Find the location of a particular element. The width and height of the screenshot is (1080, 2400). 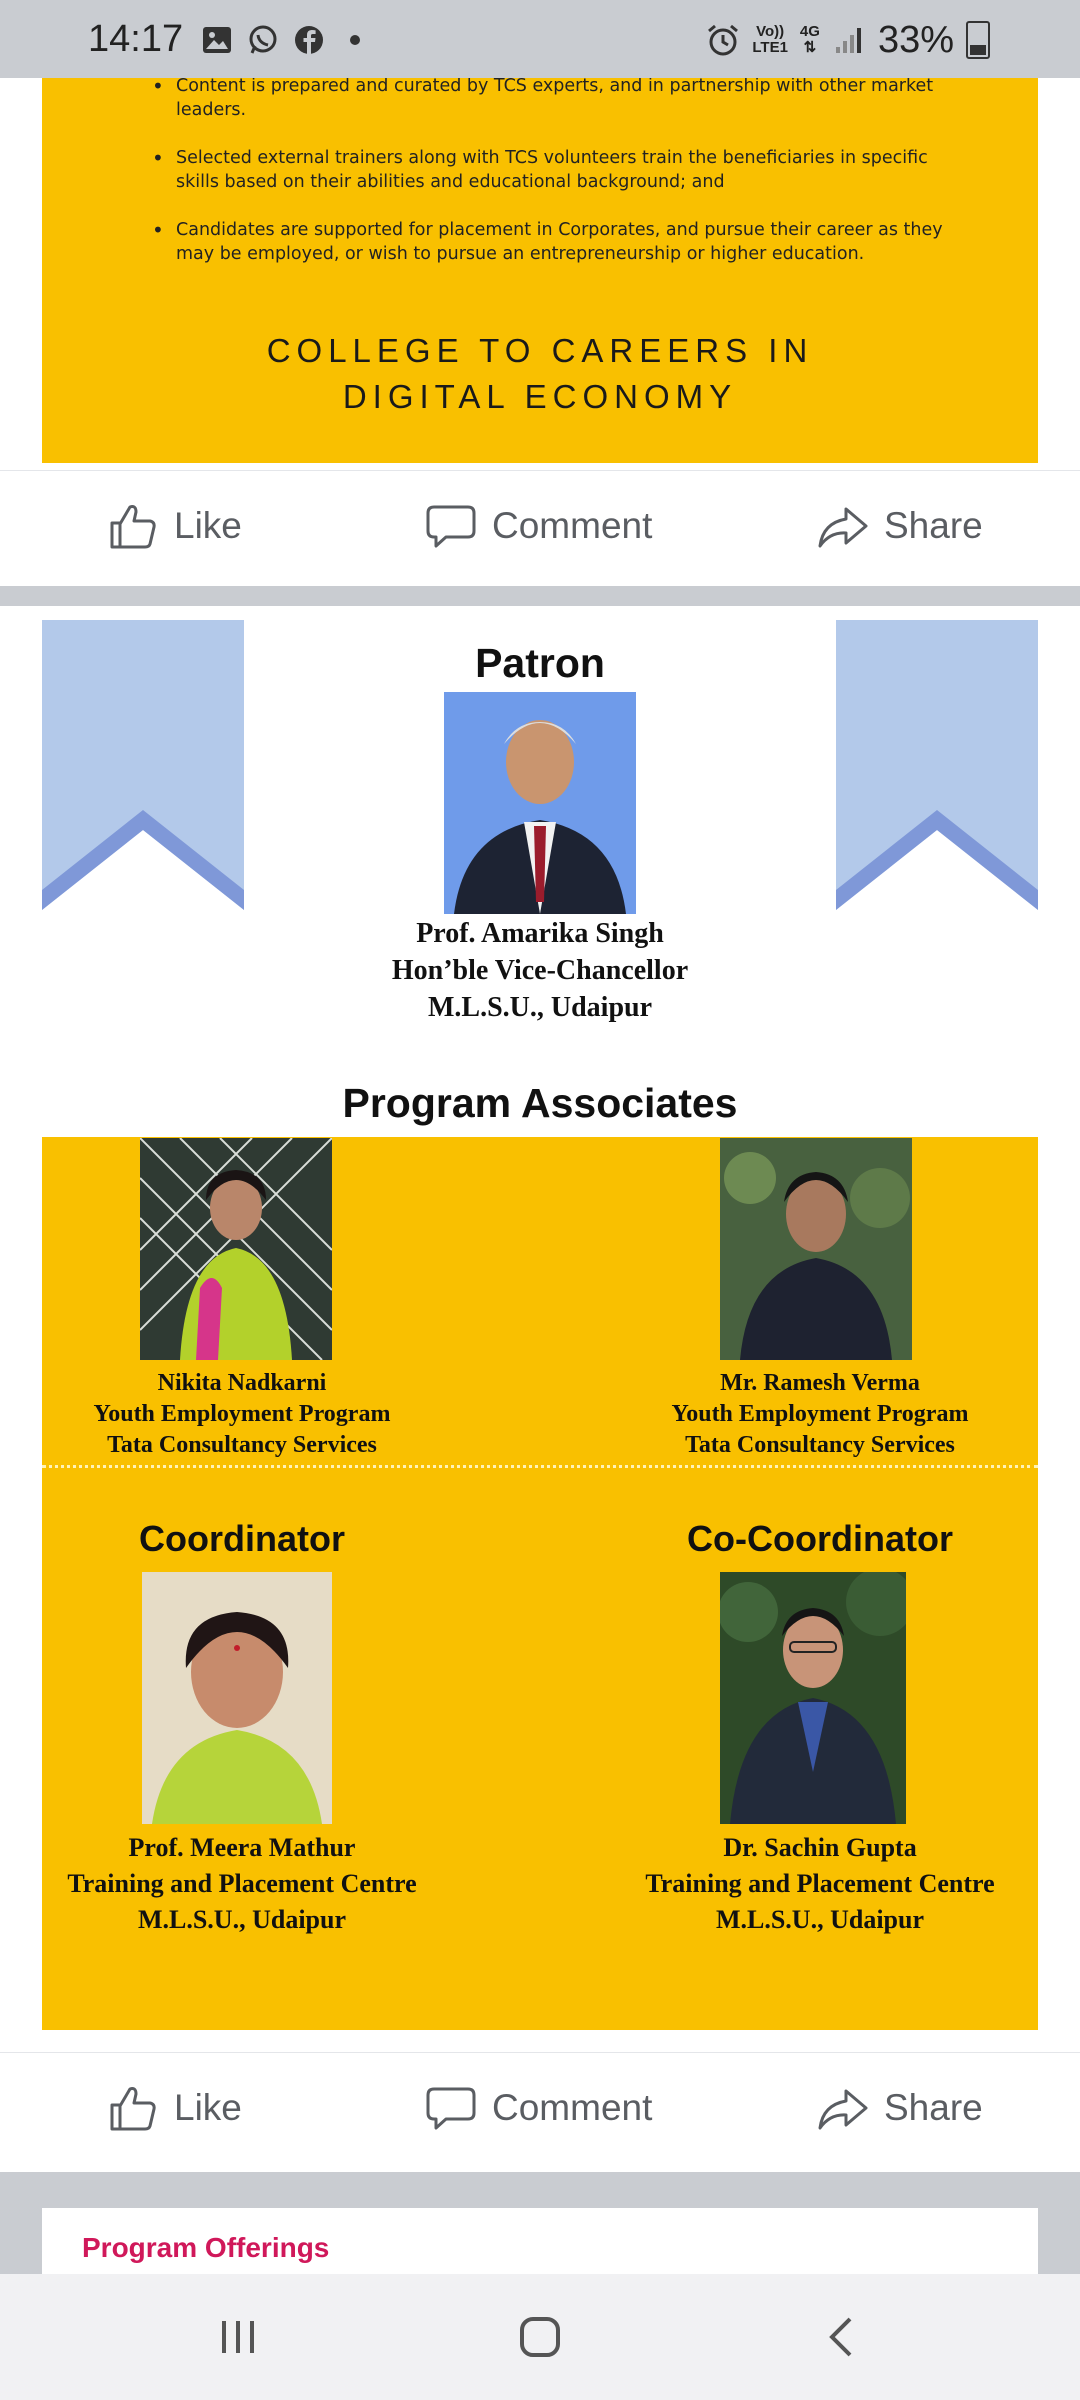

co-coordinator-title: Co-Coordinator is located at coordinates (820, 1538).